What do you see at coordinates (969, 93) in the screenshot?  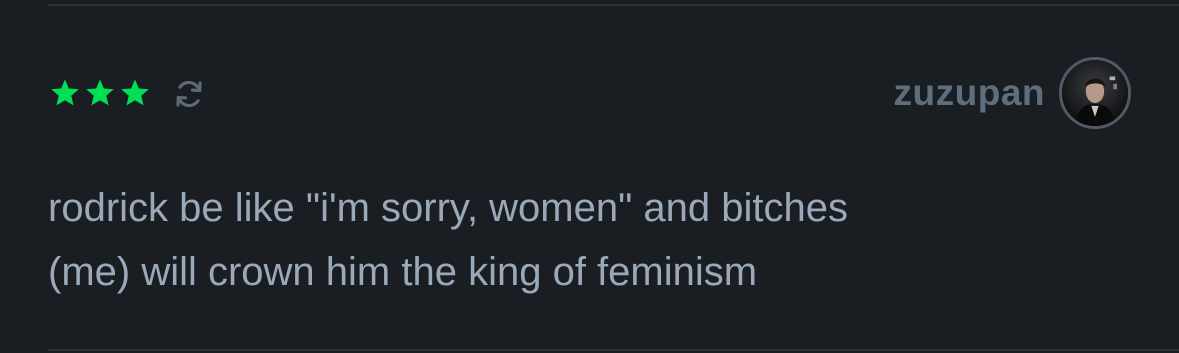 I see `username-link: zuzupan` at bounding box center [969, 93].